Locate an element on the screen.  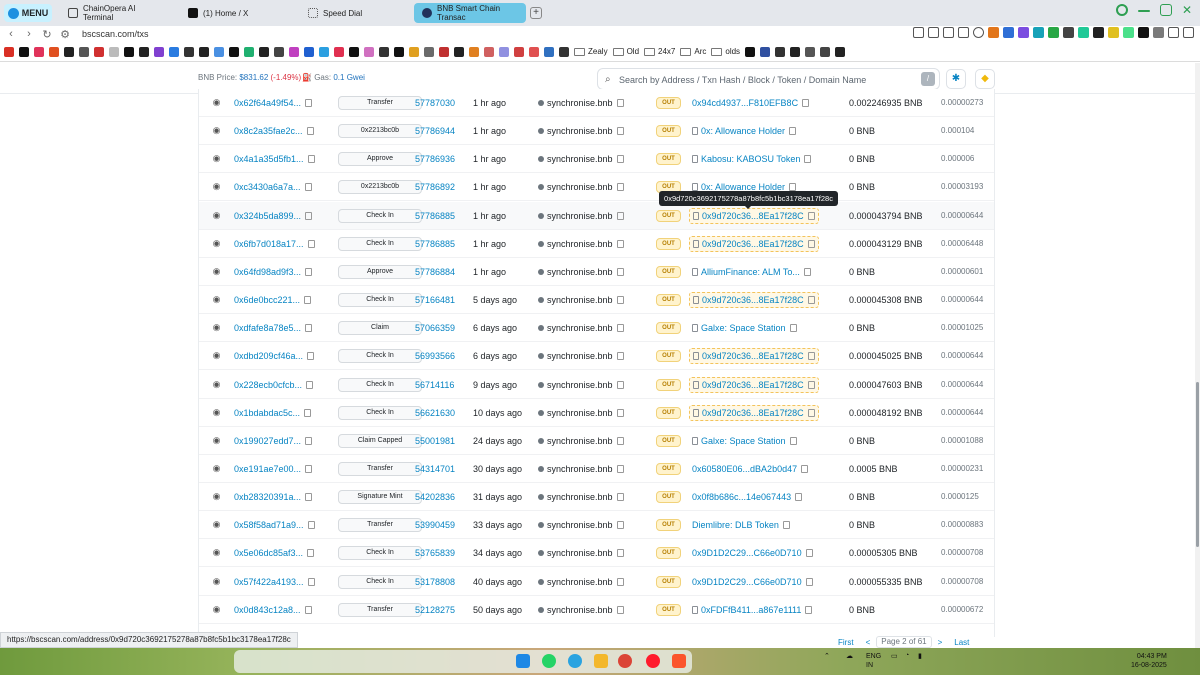
to-address-link: 0x0f8b686c...14e067443 is located at coordinates (747, 497).